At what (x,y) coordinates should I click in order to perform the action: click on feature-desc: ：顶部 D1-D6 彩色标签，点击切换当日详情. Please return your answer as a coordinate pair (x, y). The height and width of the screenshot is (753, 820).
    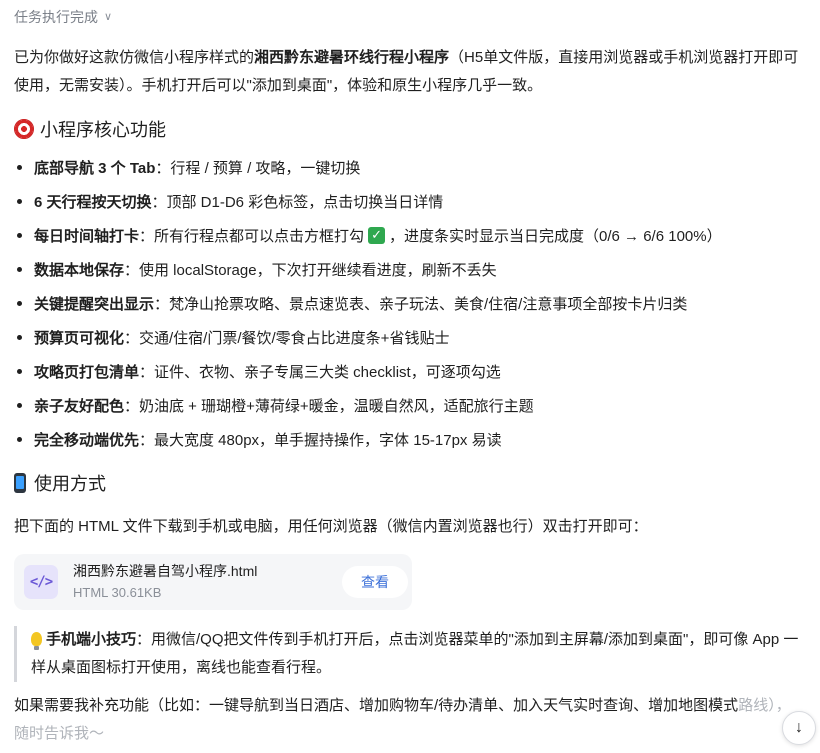
    Looking at the image, I should click on (297, 202).